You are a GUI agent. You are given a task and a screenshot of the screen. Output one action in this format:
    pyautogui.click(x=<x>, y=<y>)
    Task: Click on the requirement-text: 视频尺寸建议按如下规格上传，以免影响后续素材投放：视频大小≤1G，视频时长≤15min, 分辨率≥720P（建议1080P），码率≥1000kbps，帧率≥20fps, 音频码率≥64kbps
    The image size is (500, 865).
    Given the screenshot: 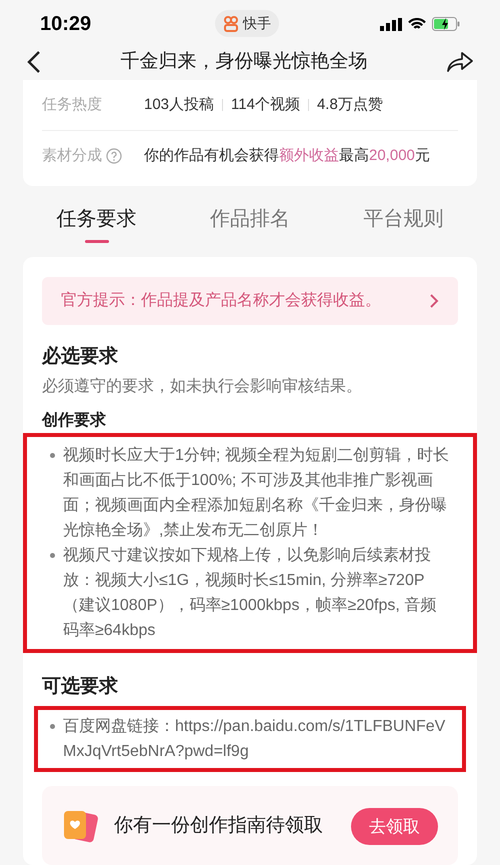 What is the action you would take?
    pyautogui.click(x=250, y=593)
    